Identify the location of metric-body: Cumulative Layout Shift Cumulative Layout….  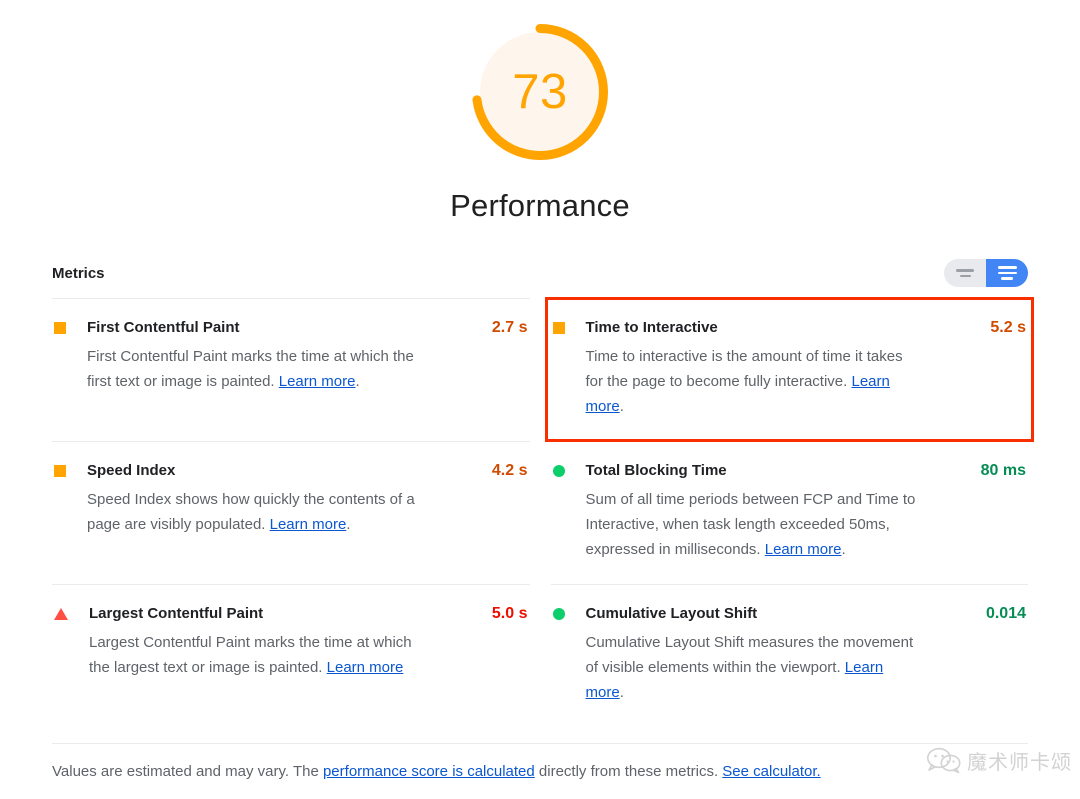
(781, 654).